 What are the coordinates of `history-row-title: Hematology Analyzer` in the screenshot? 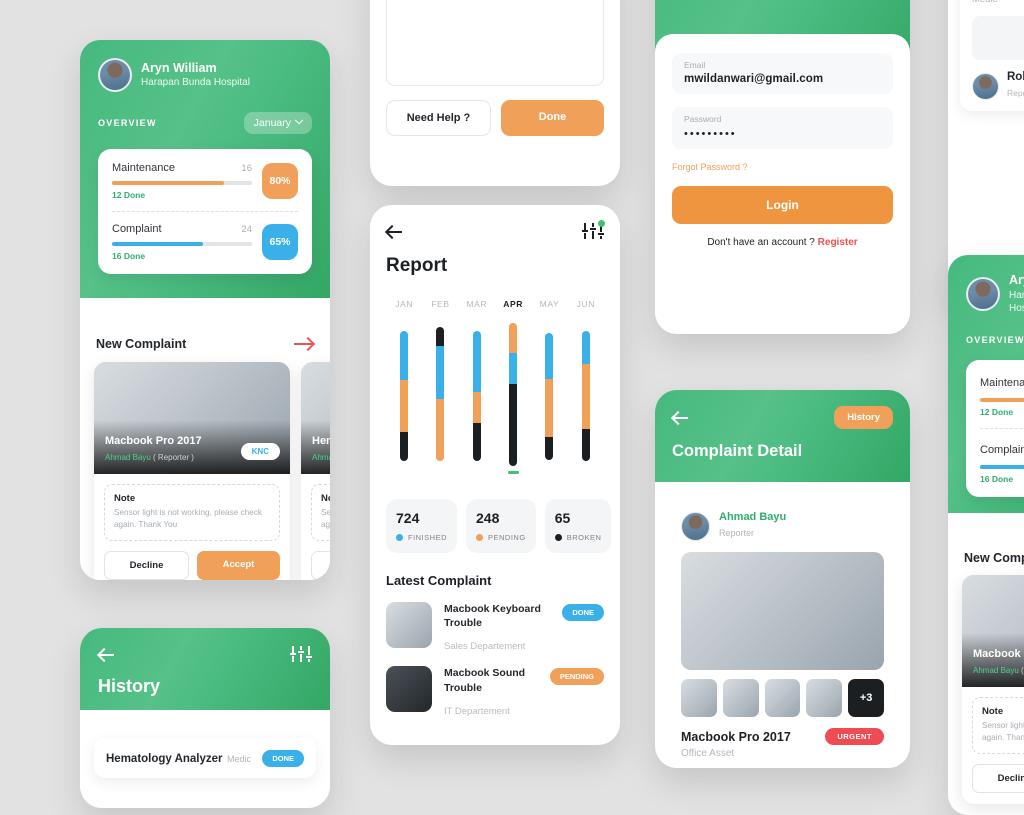 It's located at (164, 759).